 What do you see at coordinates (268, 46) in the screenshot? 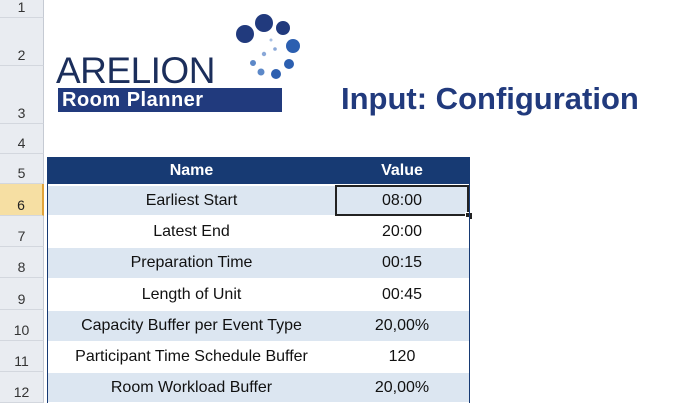
I see `dots-logo-icon` at bounding box center [268, 46].